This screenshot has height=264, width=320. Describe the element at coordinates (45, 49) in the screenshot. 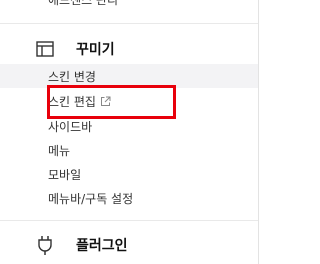

I see `layout-icon` at that location.